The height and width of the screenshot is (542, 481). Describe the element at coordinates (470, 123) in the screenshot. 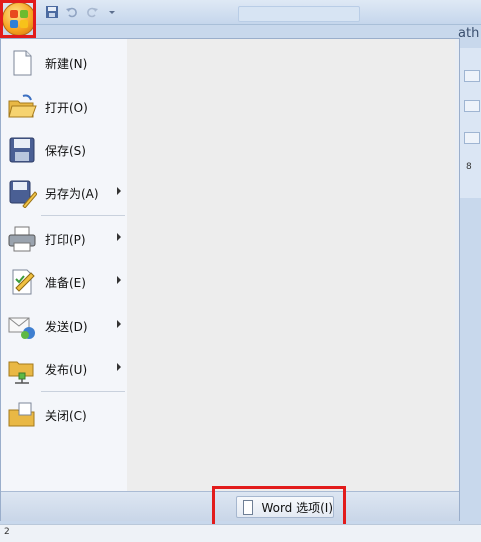

I see `ribbon-edge: 8` at that location.